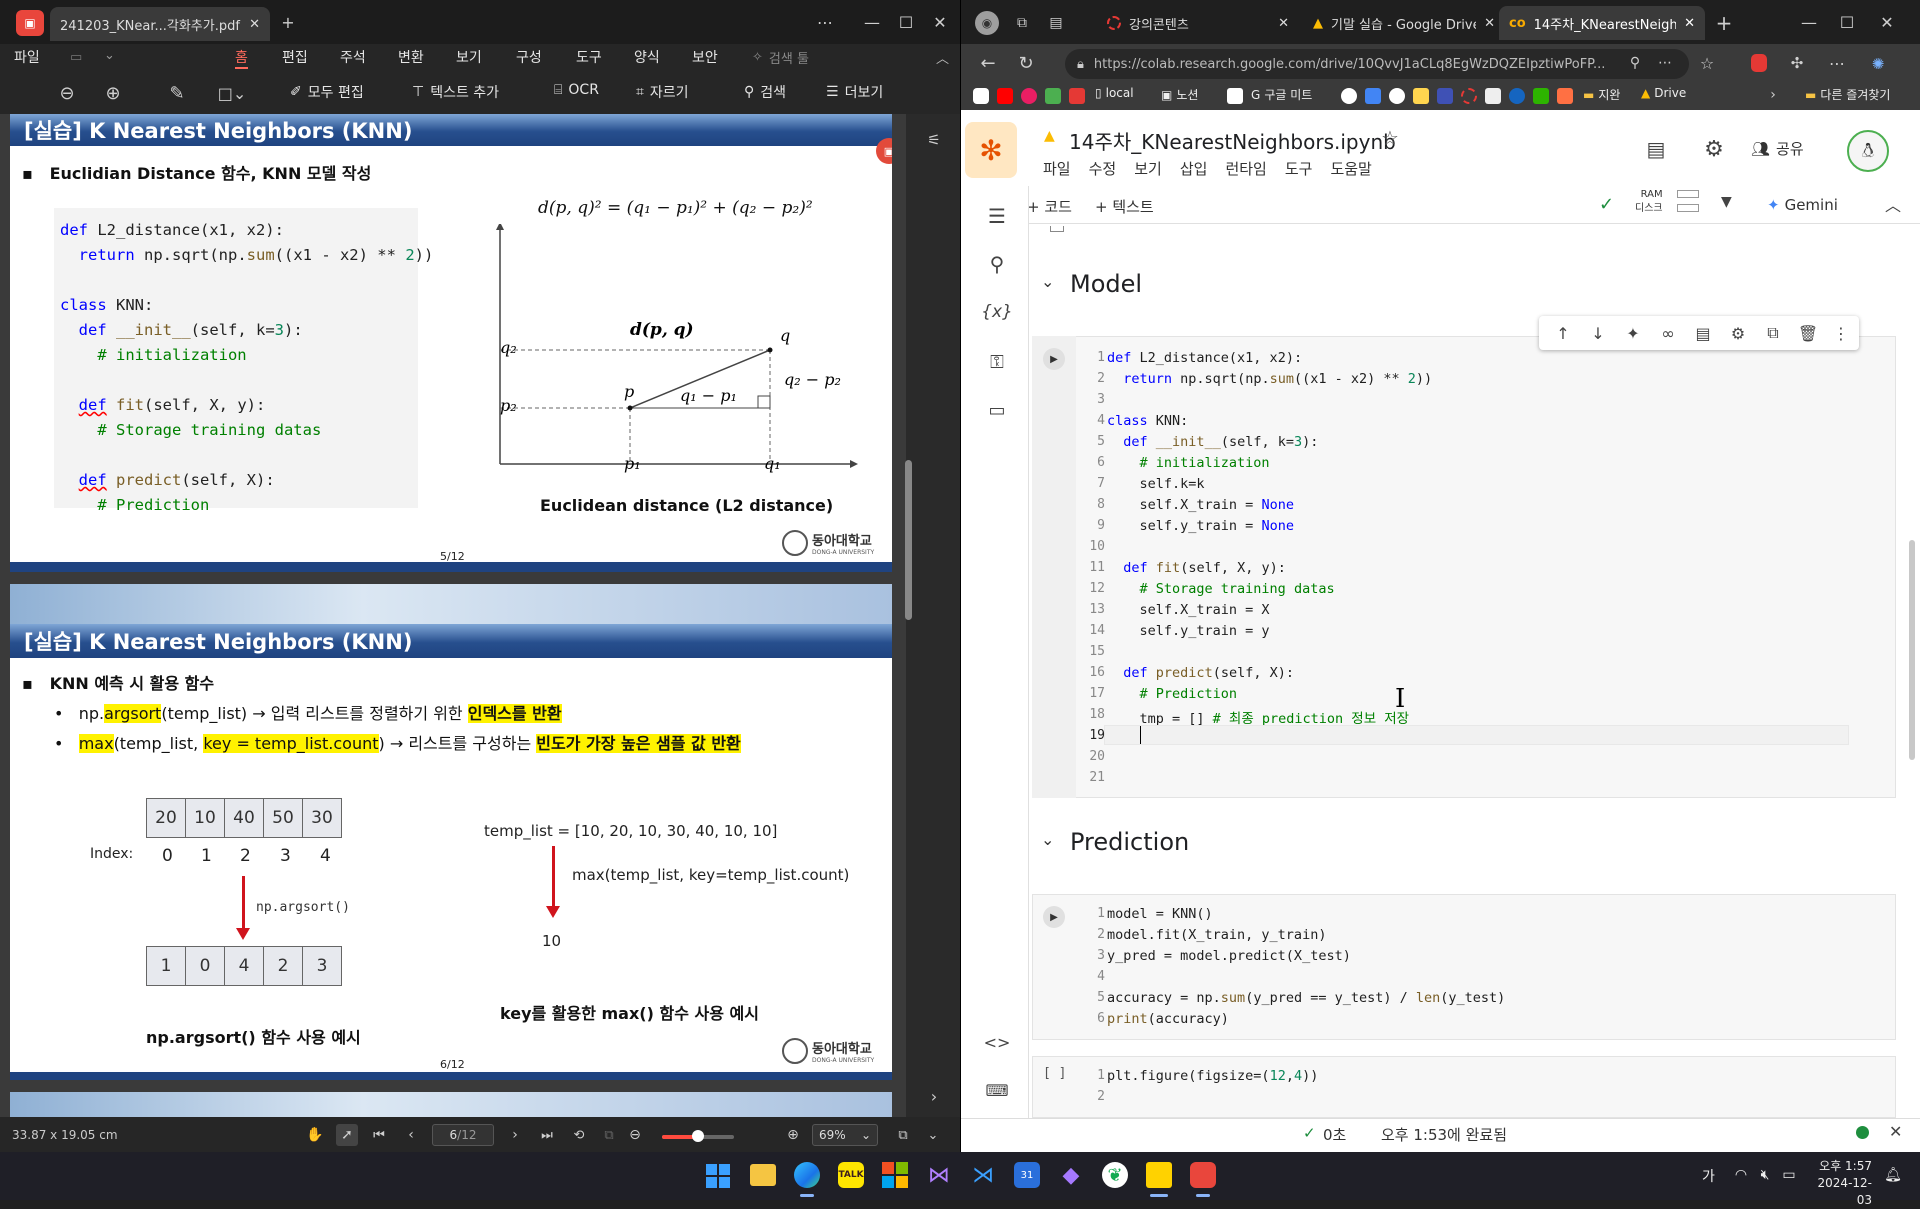 This screenshot has width=1920, height=1209. Describe the element at coordinates (705, 57) in the screenshot. I see `menu-security: 보안` at that location.